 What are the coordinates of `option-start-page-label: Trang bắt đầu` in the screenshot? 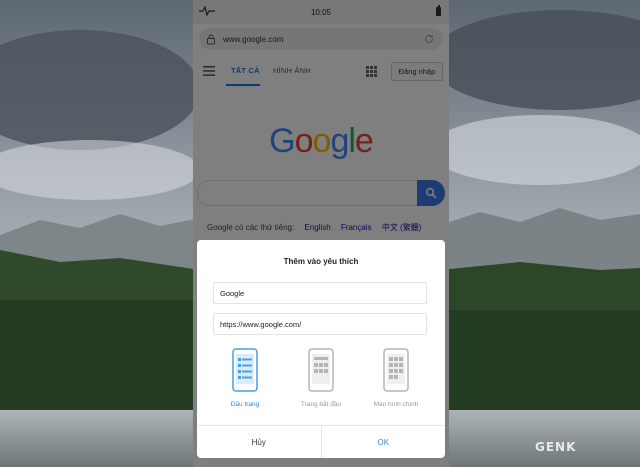 It's located at (321, 404).